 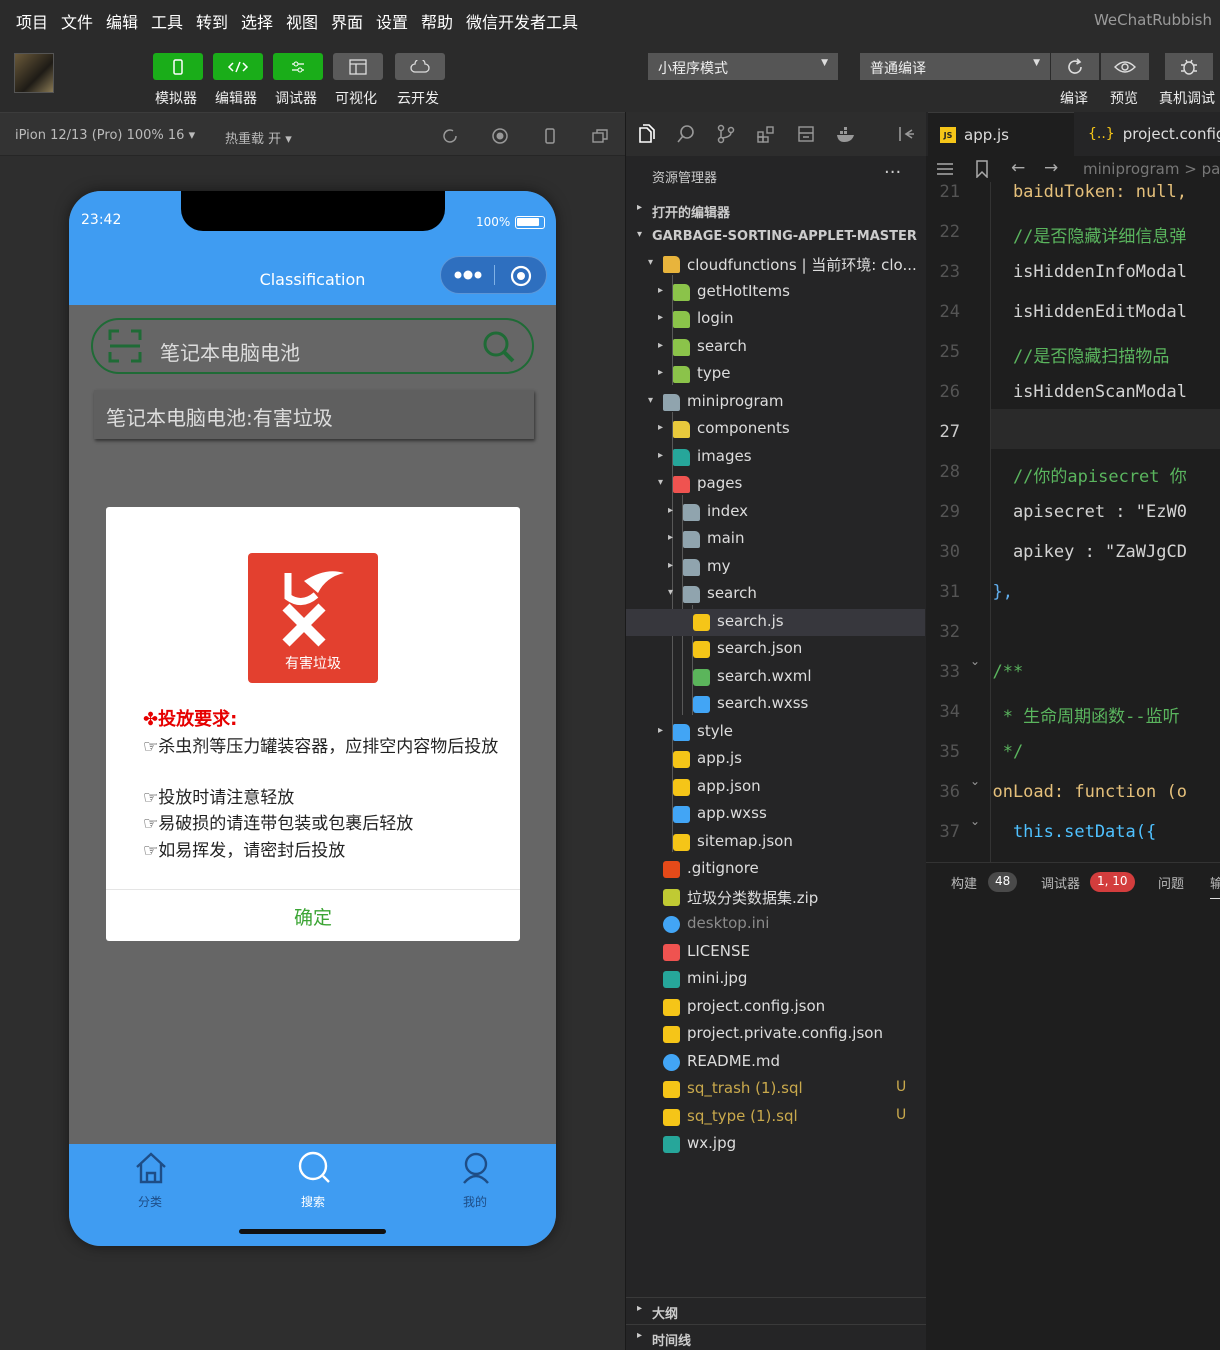 I want to click on tree-item: ▾ miniprogram, so click(x=775, y=402).